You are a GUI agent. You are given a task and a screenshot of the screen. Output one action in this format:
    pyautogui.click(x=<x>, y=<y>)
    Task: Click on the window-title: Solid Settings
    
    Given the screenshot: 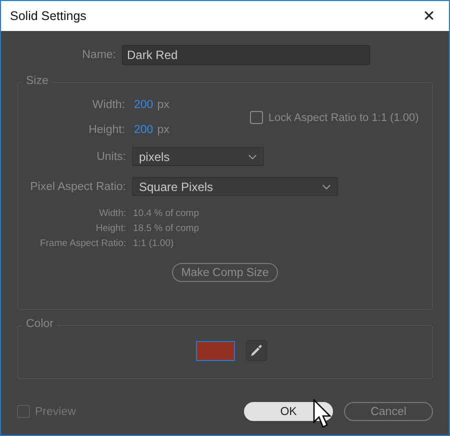 What is the action you would take?
    pyautogui.click(x=48, y=16)
    